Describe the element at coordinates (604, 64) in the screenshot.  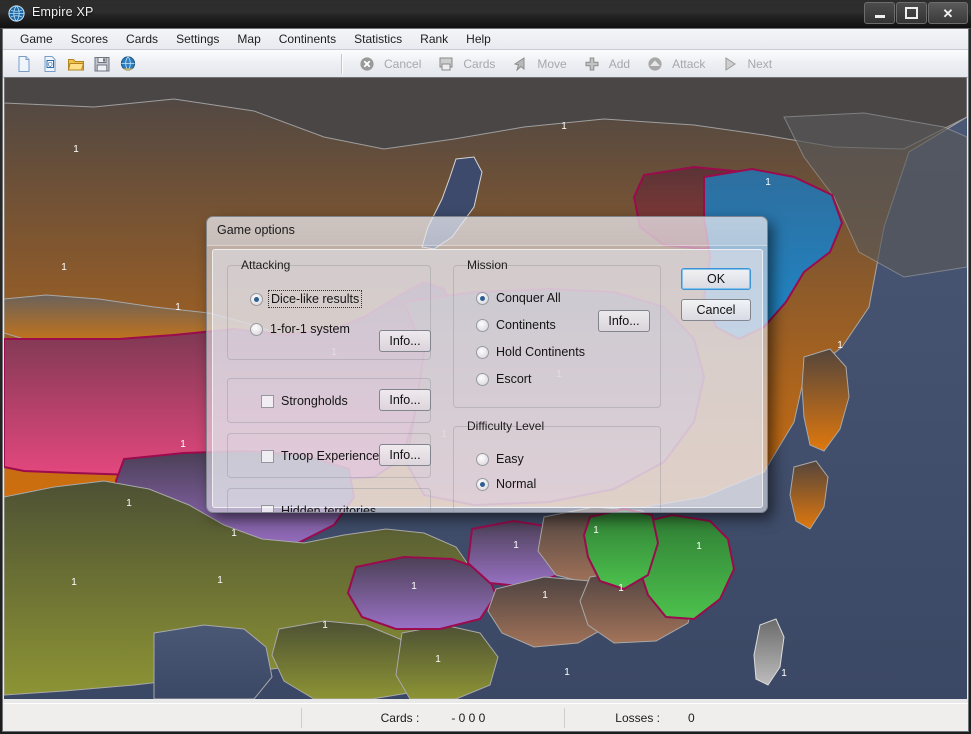
I see `toolbar-add-button: Add` at that location.